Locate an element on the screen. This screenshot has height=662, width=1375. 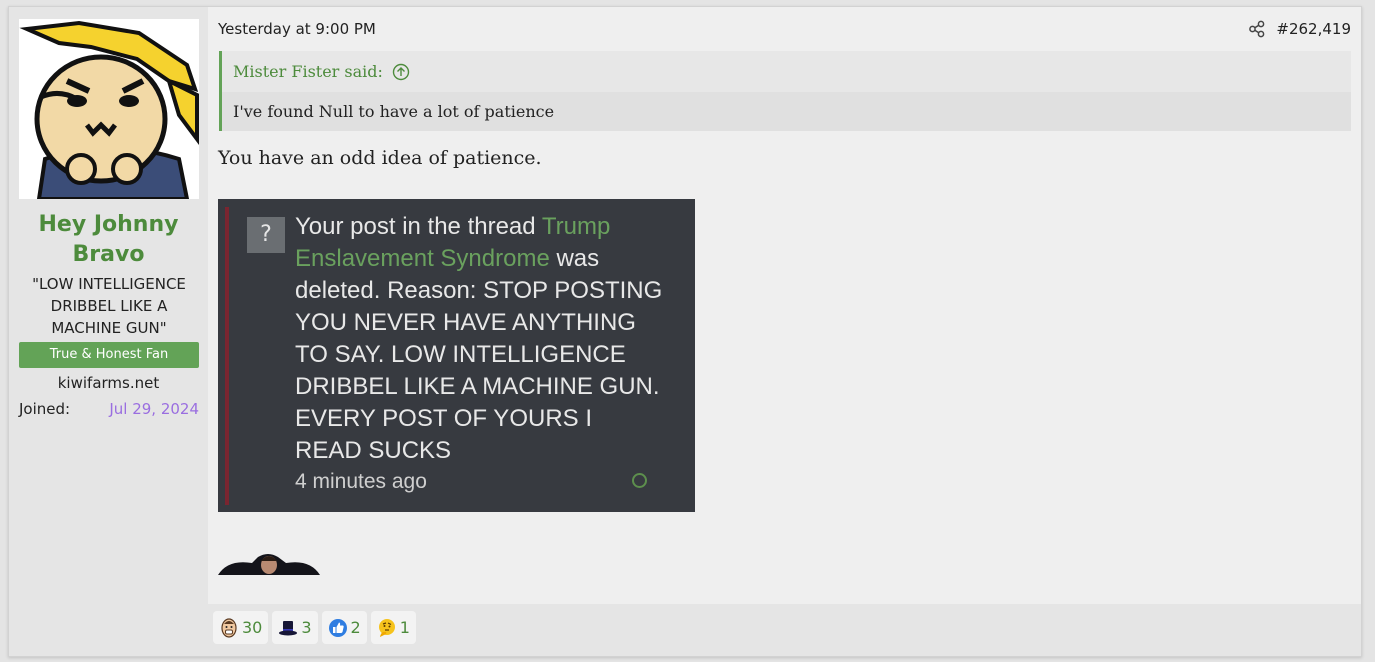
user-site: kiwifarms.net is located at coordinates (108, 383).